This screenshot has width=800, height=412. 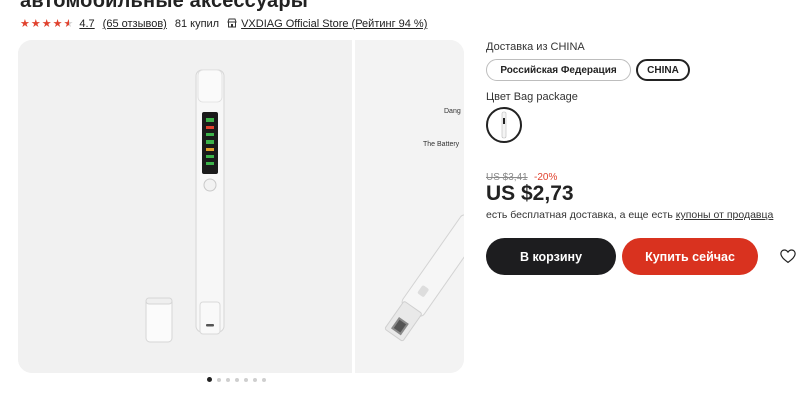 What do you see at coordinates (424, 278) in the screenshot?
I see `product-image-angled` at bounding box center [424, 278].